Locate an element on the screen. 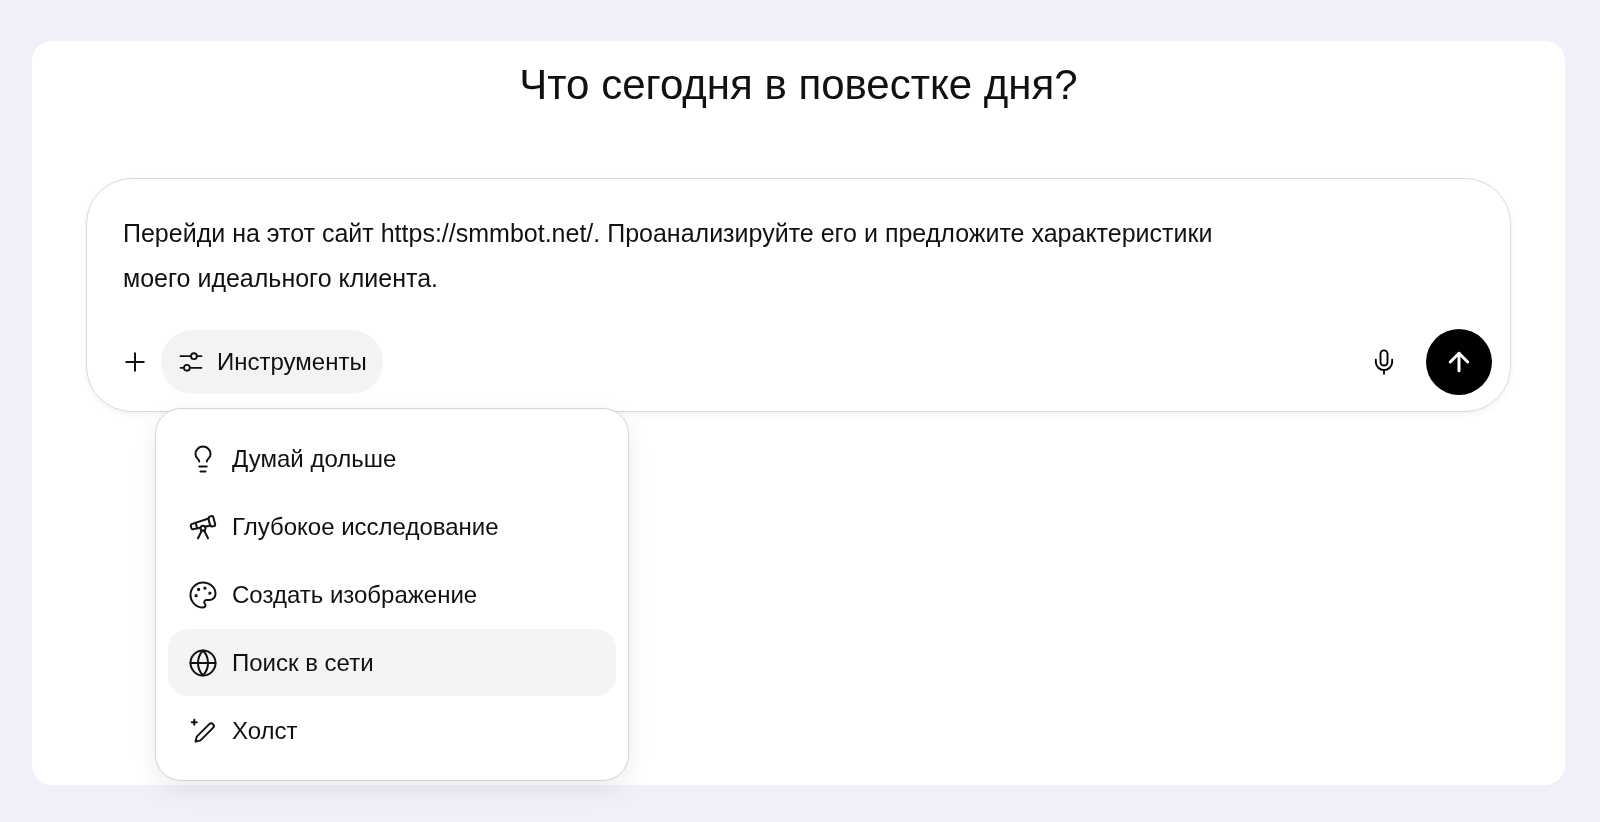 The image size is (1600, 822). menu-item: Глубокое исследование is located at coordinates (392, 526).